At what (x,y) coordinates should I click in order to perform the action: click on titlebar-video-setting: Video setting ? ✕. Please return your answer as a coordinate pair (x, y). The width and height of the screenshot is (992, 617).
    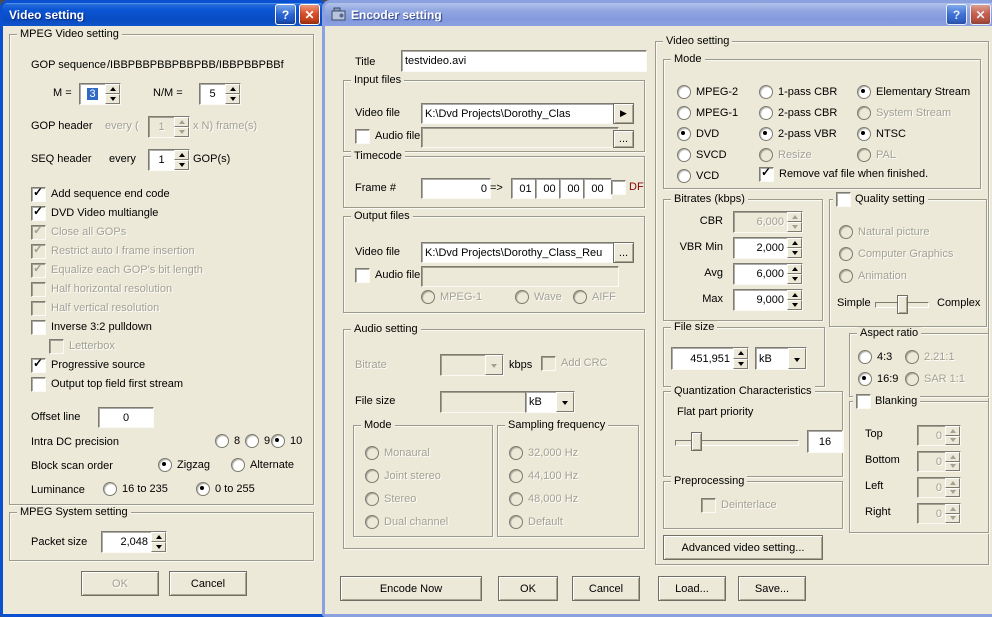
    Looking at the image, I should click on (163, 14).